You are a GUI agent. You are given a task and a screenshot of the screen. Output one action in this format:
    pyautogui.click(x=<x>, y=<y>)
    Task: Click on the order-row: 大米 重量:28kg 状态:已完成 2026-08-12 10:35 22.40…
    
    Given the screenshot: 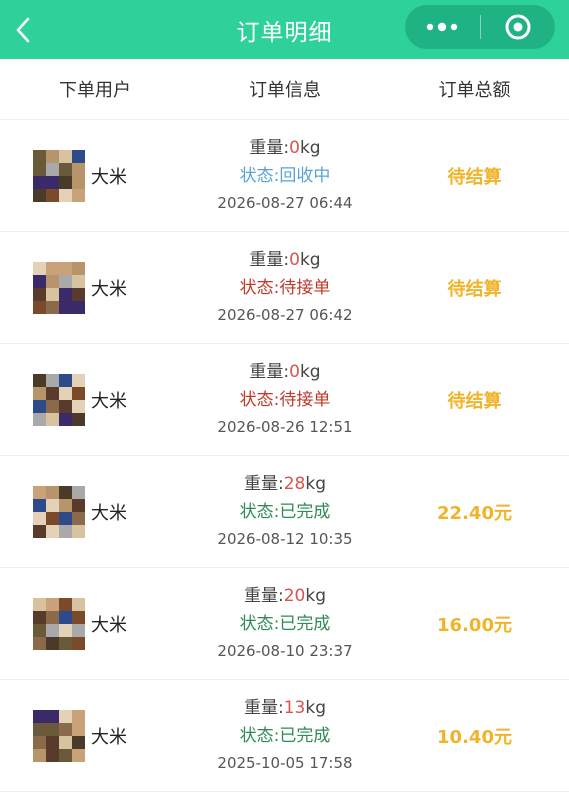 What is the action you would take?
    pyautogui.click(x=284, y=512)
    